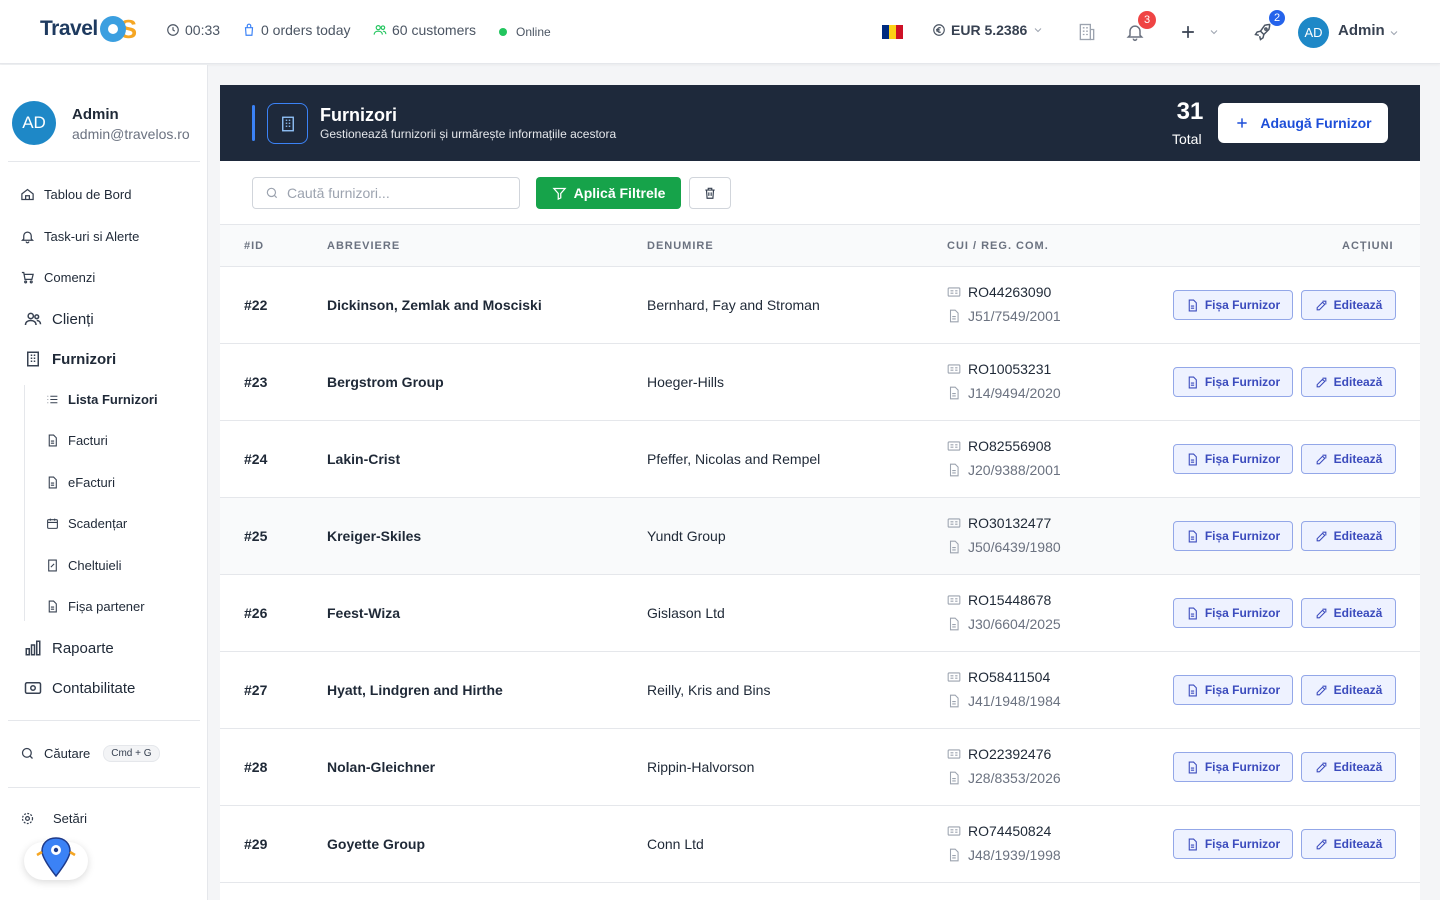  I want to click on users-icon, so click(33, 319).